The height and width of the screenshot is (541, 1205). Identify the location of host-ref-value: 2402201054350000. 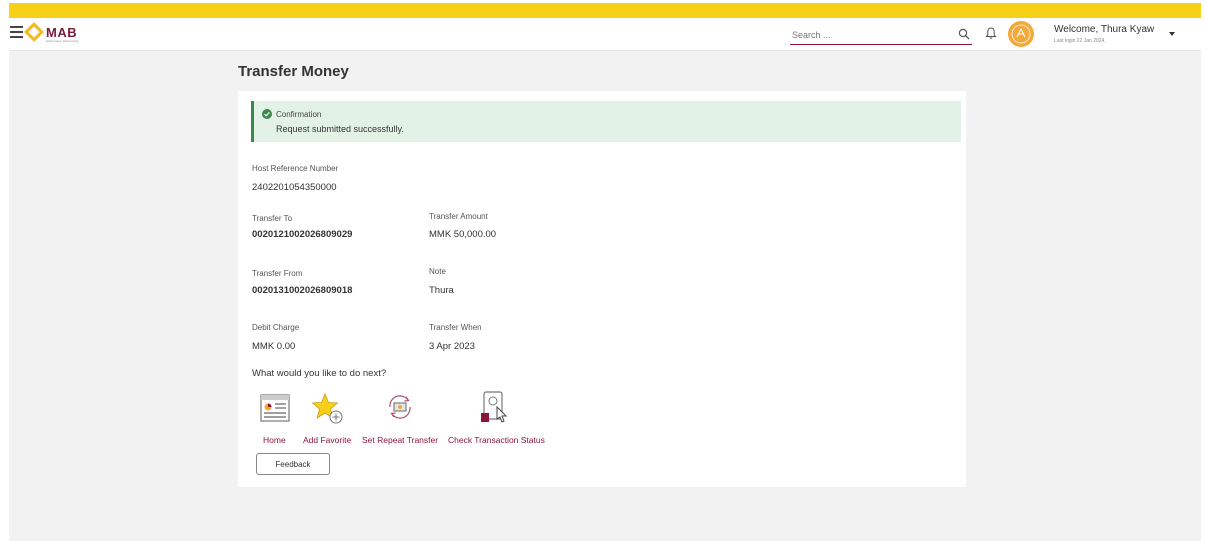
(294, 187).